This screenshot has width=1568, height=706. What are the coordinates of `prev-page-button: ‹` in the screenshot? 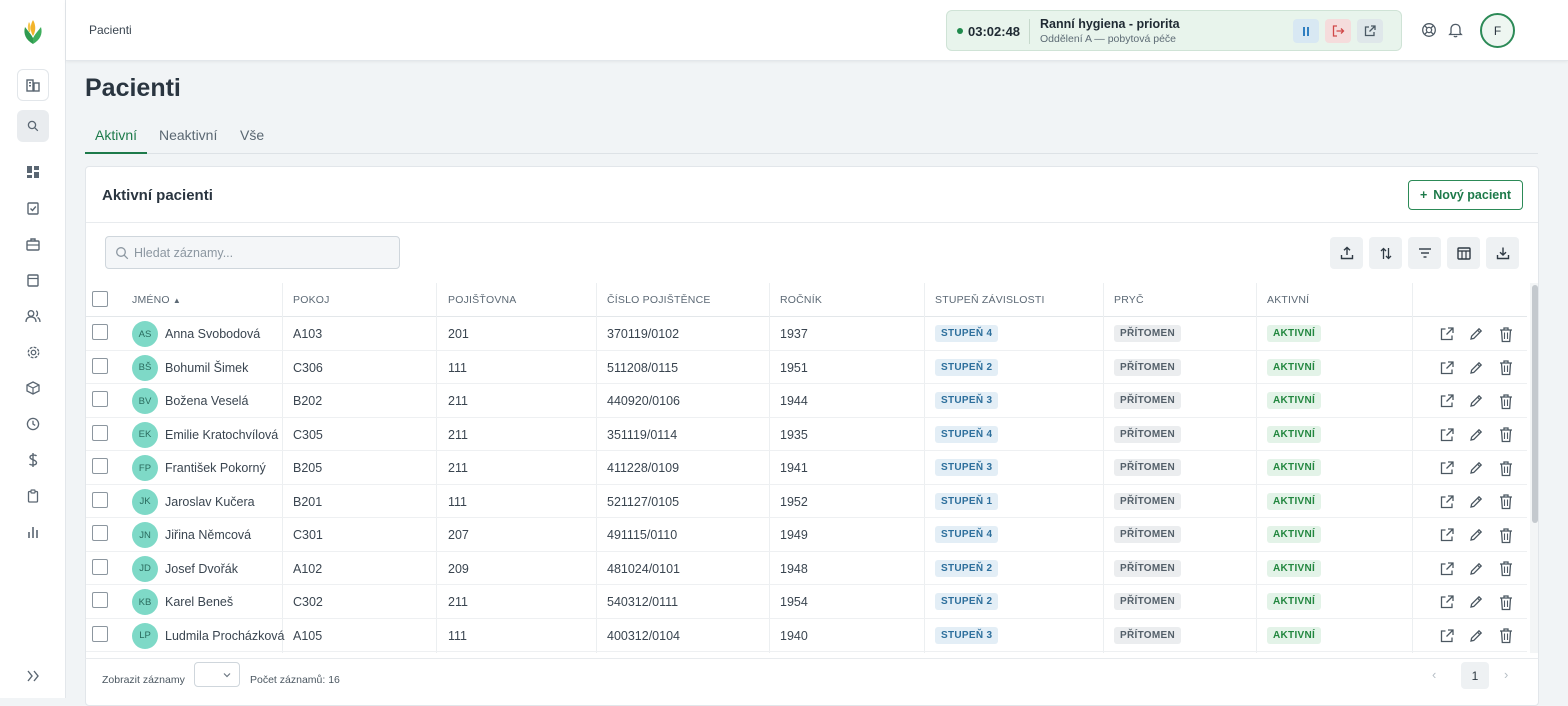 It's located at (1434, 674).